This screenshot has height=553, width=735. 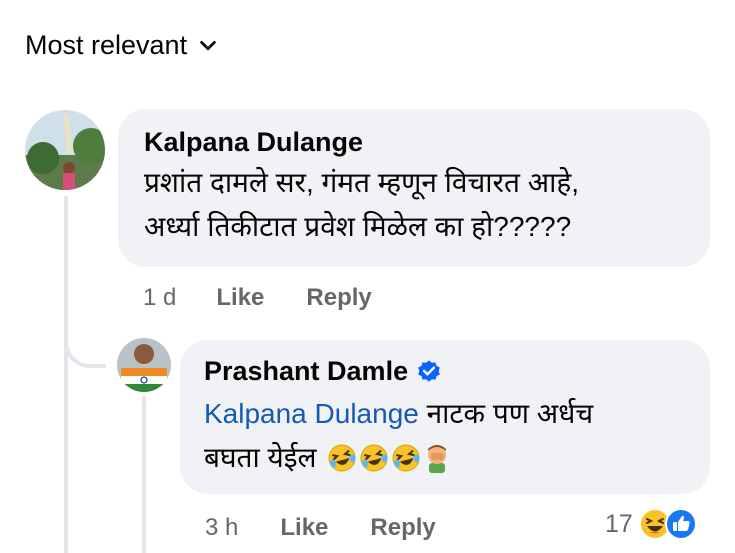 What do you see at coordinates (159, 298) in the screenshot?
I see `comment-timestamp: 1 d` at bounding box center [159, 298].